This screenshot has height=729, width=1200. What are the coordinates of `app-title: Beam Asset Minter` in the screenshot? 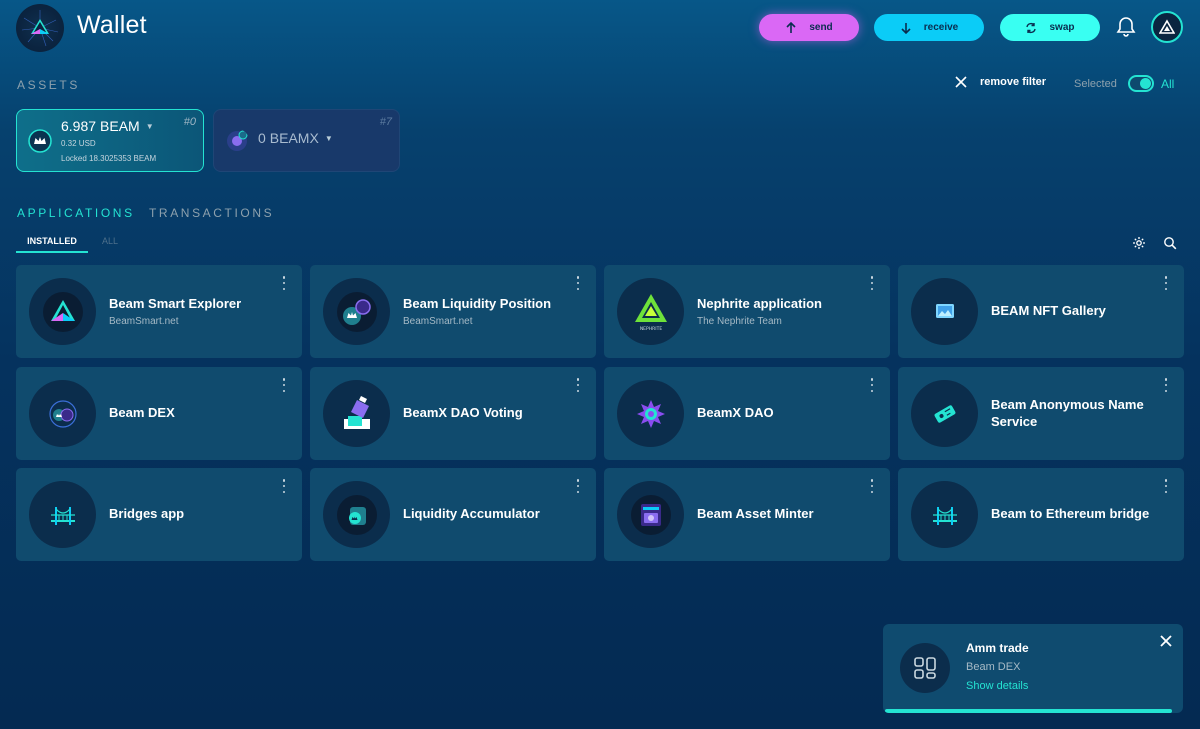 It's located at (755, 514).